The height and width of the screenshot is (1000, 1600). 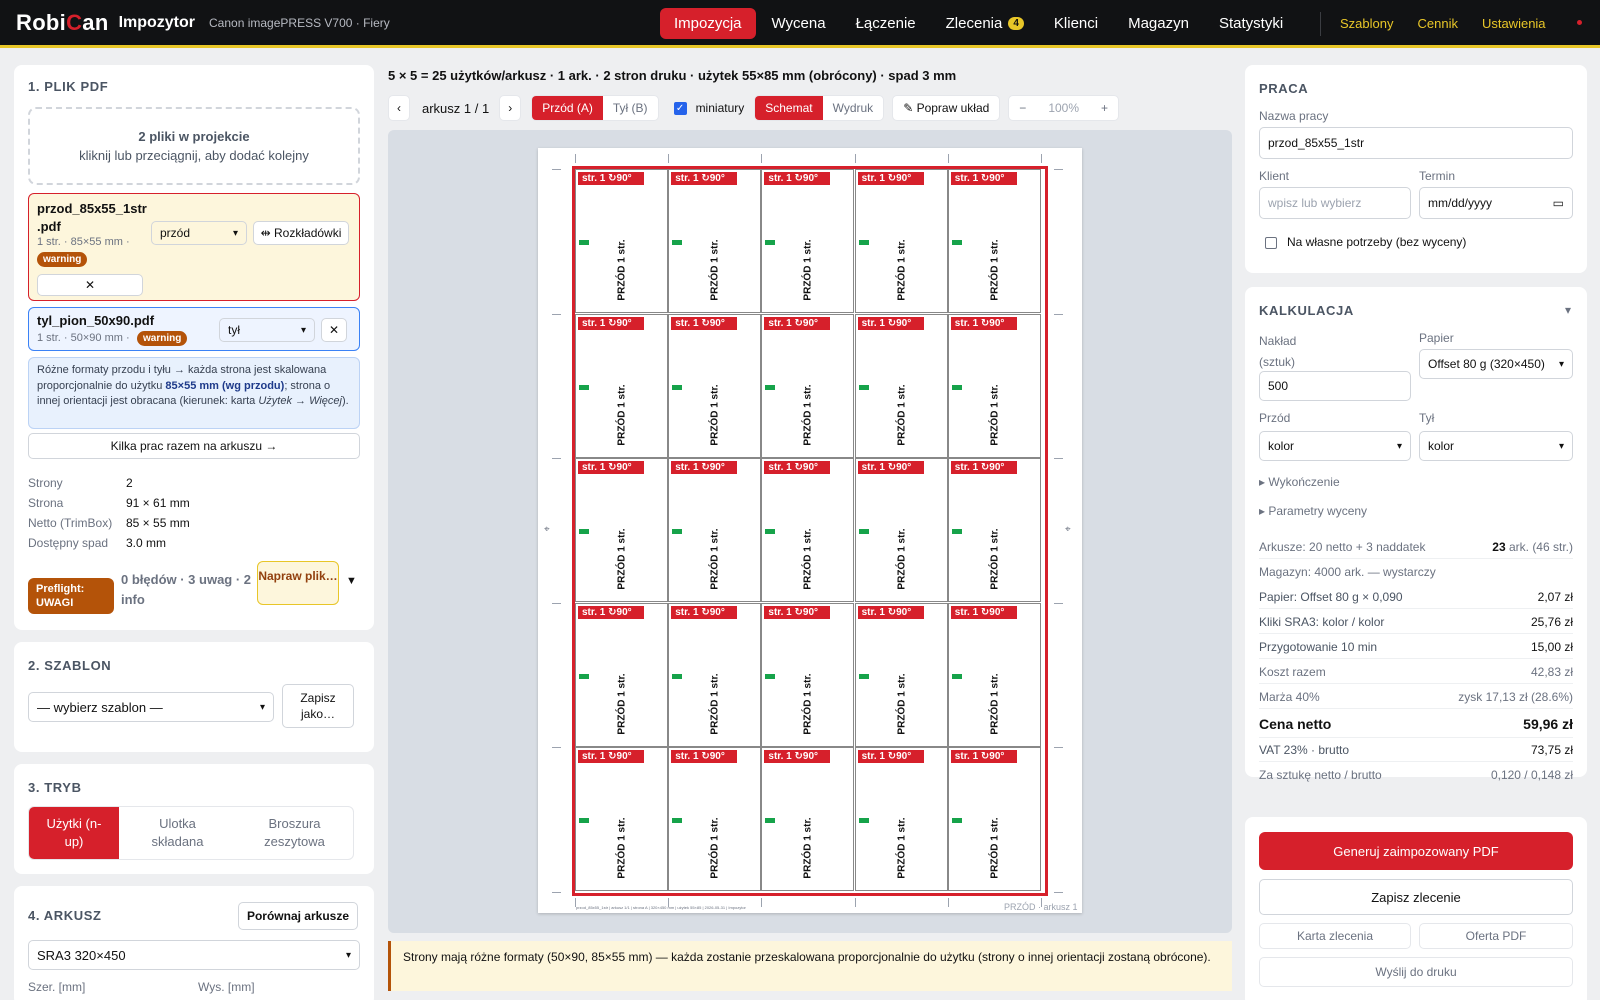 What do you see at coordinates (194, 446) in the screenshot?
I see `multi-job-button: Kilka prac razem na arkuszu →` at bounding box center [194, 446].